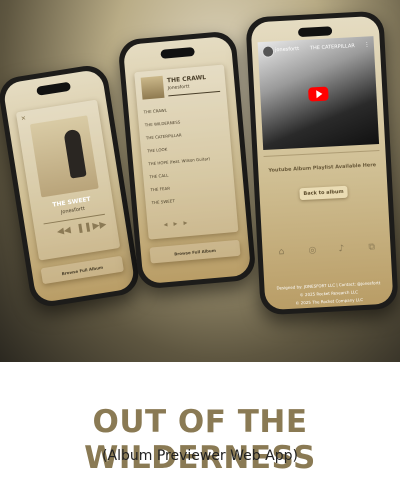 The image size is (400, 500). I want to click on player-card: ✕ THE SWEET Jonesfortt ◀◀ ❚❚ ▶▶, so click(68, 180).